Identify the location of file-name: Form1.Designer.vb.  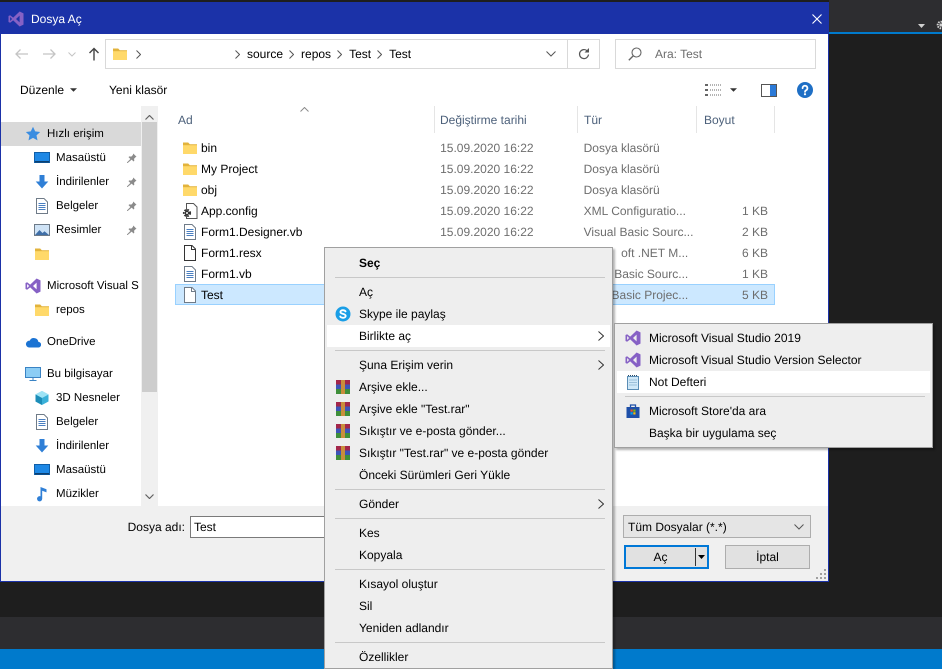
(251, 231).